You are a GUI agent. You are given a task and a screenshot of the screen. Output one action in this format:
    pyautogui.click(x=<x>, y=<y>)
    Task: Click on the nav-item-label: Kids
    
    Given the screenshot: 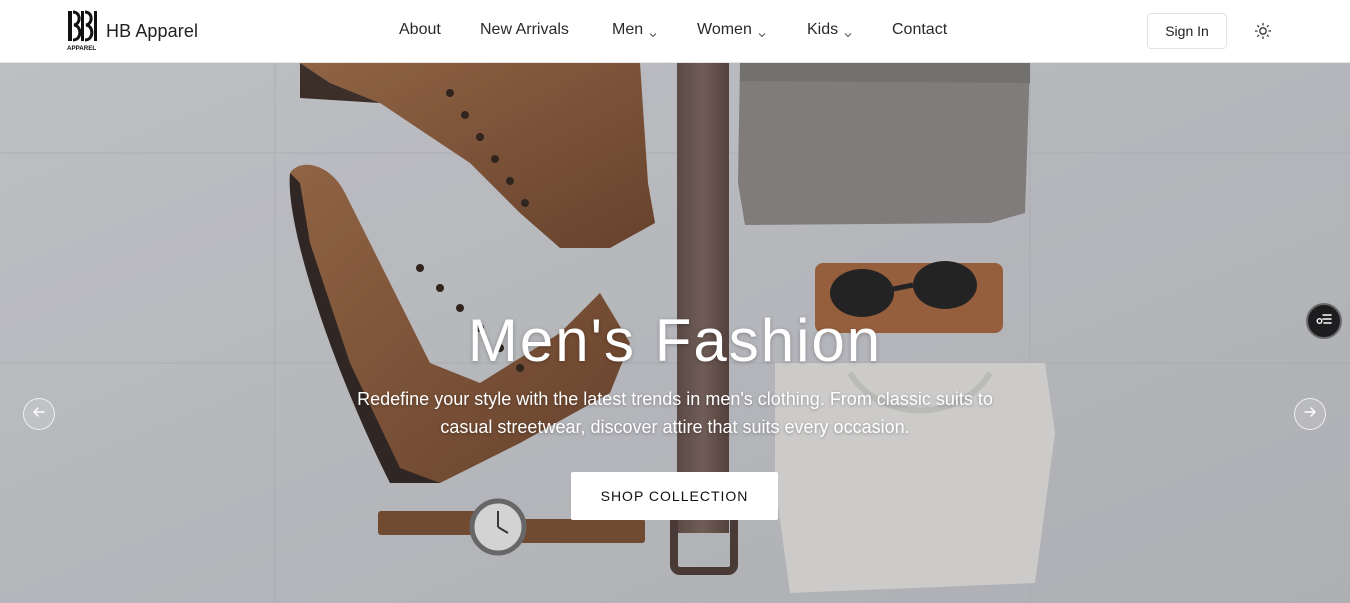 What is the action you would take?
    pyautogui.click(x=823, y=29)
    